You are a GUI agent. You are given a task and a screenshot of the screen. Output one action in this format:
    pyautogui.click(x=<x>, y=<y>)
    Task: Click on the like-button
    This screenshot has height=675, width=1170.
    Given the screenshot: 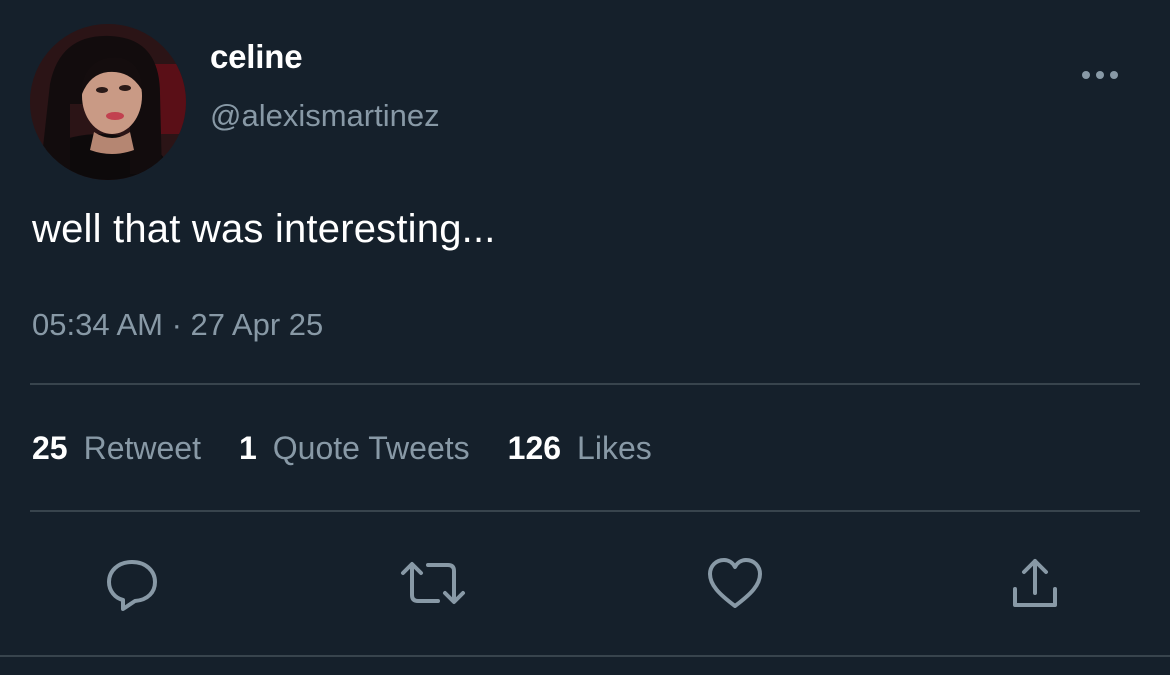 What is the action you would take?
    pyautogui.click(x=735, y=583)
    